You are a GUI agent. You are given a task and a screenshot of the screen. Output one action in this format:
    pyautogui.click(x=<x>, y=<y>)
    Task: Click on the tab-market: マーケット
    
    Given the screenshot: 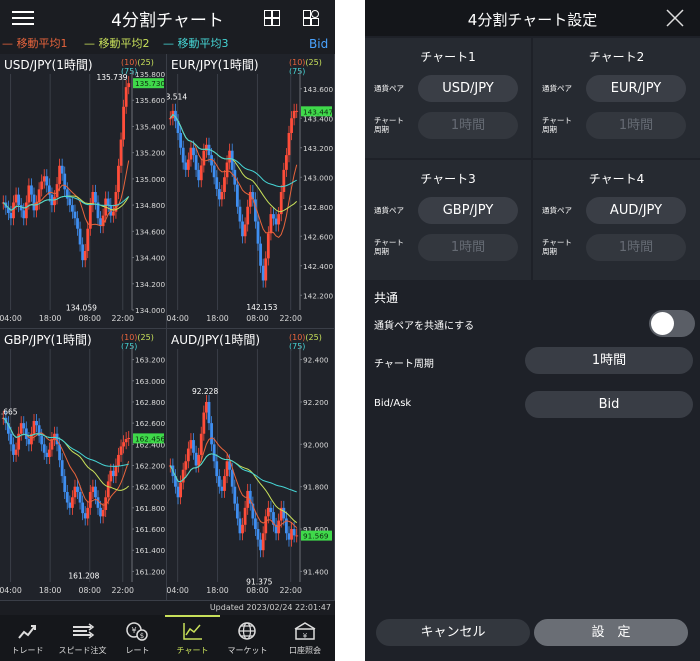 What is the action you would take?
    pyautogui.click(x=247, y=638)
    